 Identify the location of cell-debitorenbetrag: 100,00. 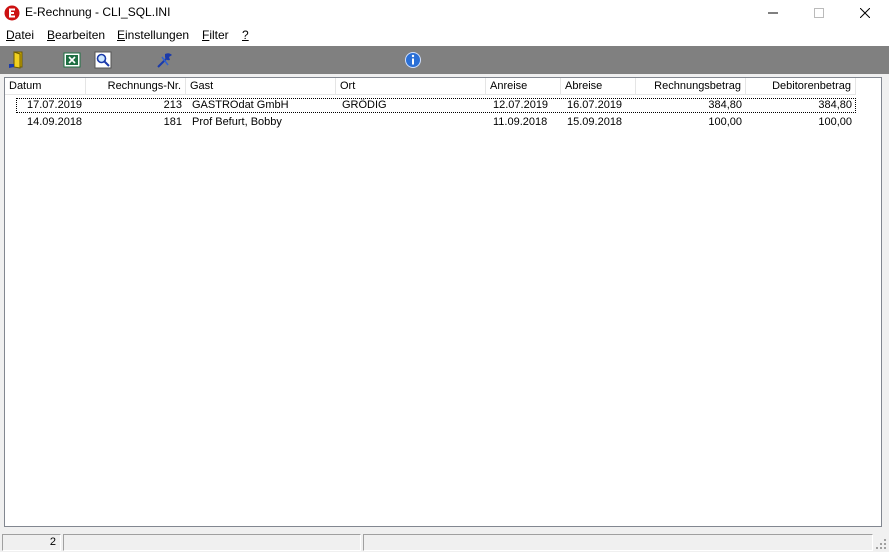
(835, 122).